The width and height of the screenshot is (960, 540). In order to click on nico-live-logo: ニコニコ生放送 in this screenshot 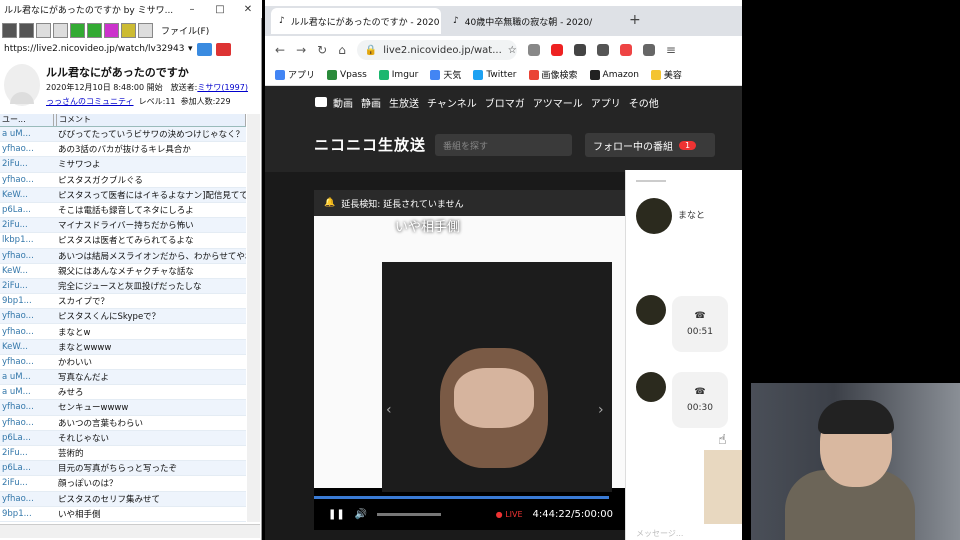, I will do `click(370, 144)`.